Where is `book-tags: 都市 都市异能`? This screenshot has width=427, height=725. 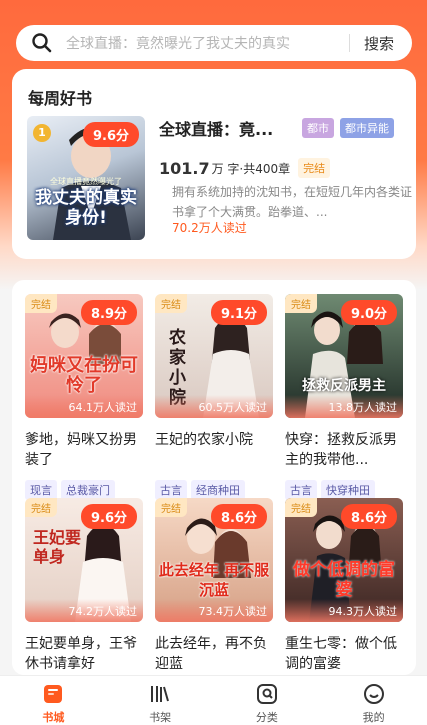 book-tags: 都市 都市异能 is located at coordinates (348, 128).